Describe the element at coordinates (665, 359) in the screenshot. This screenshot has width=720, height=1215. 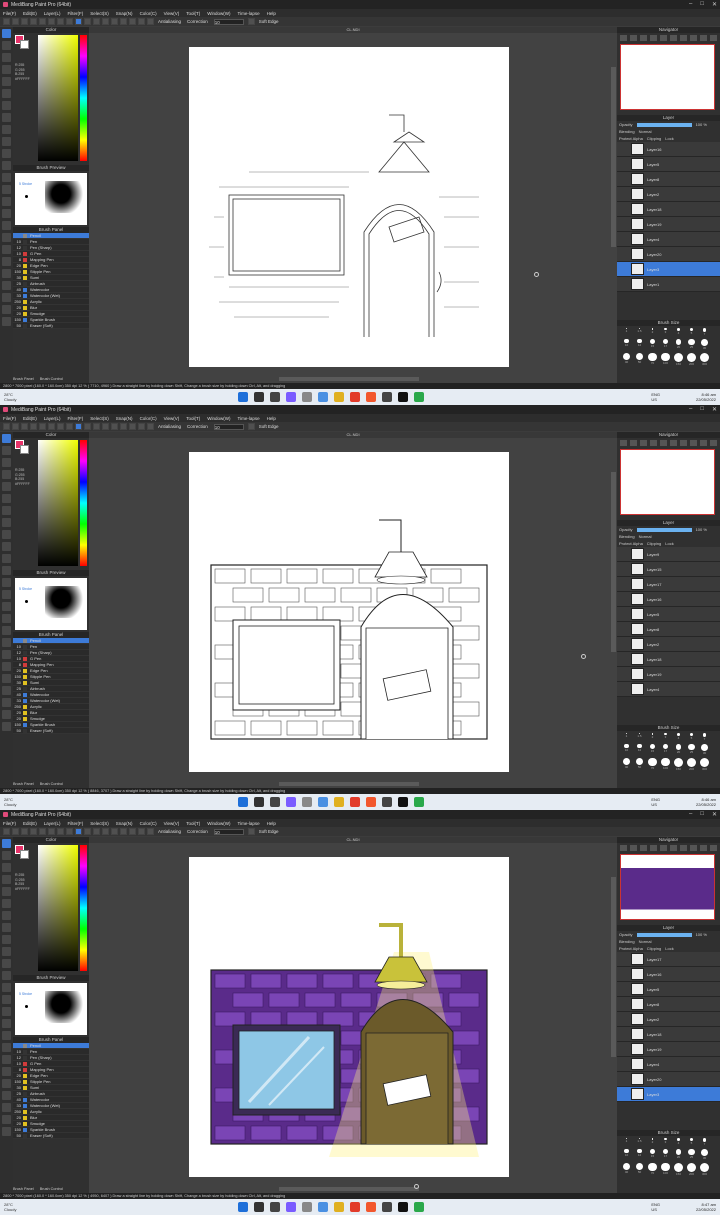
I see `brush-size-option: 100` at that location.